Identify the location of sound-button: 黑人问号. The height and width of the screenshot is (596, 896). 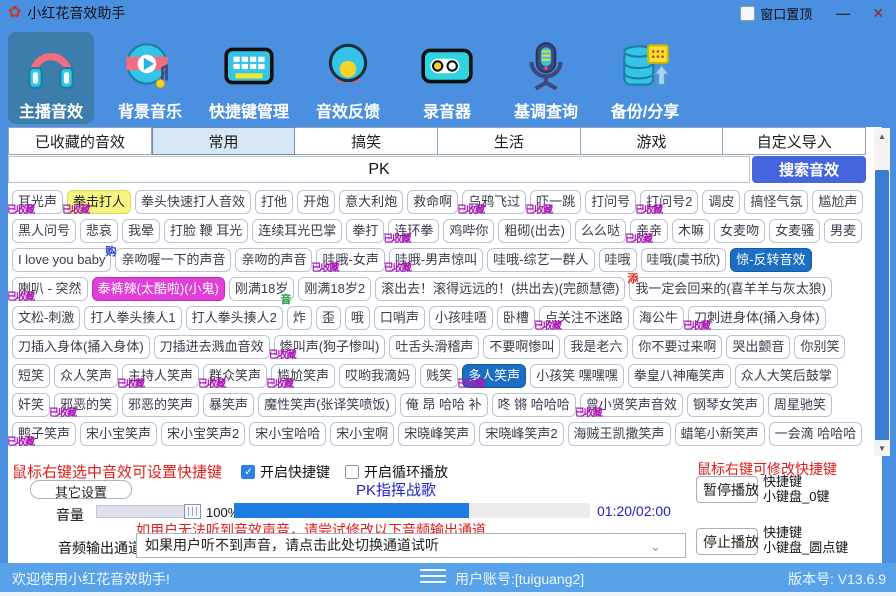
(44, 231).